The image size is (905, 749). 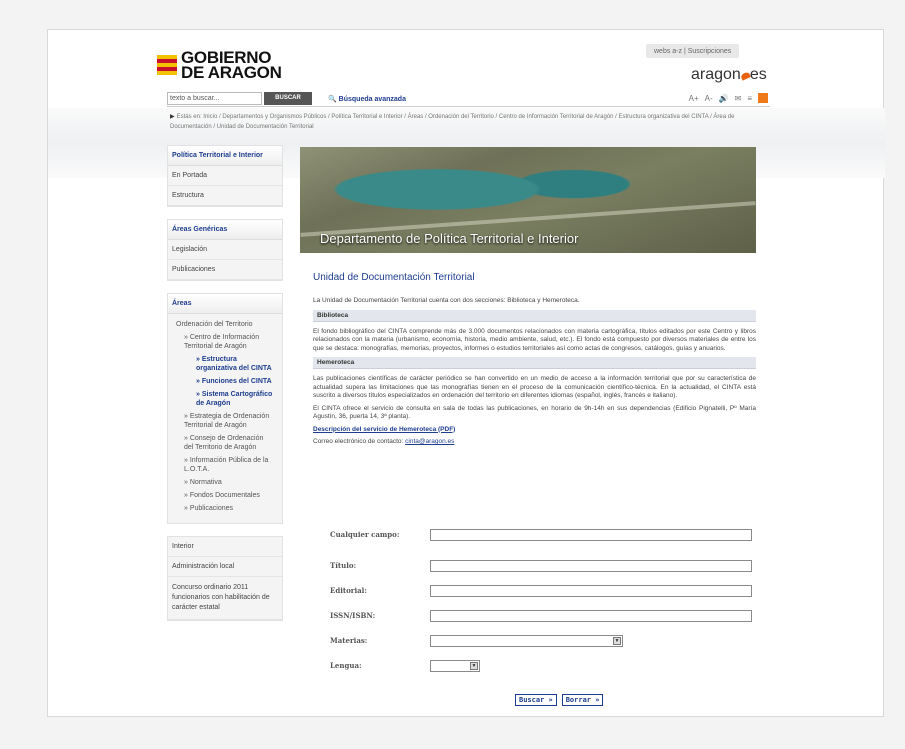 I want to click on tree-informacion-publica: » Información Pública de la L.O.T.A., so click(x=225, y=465).